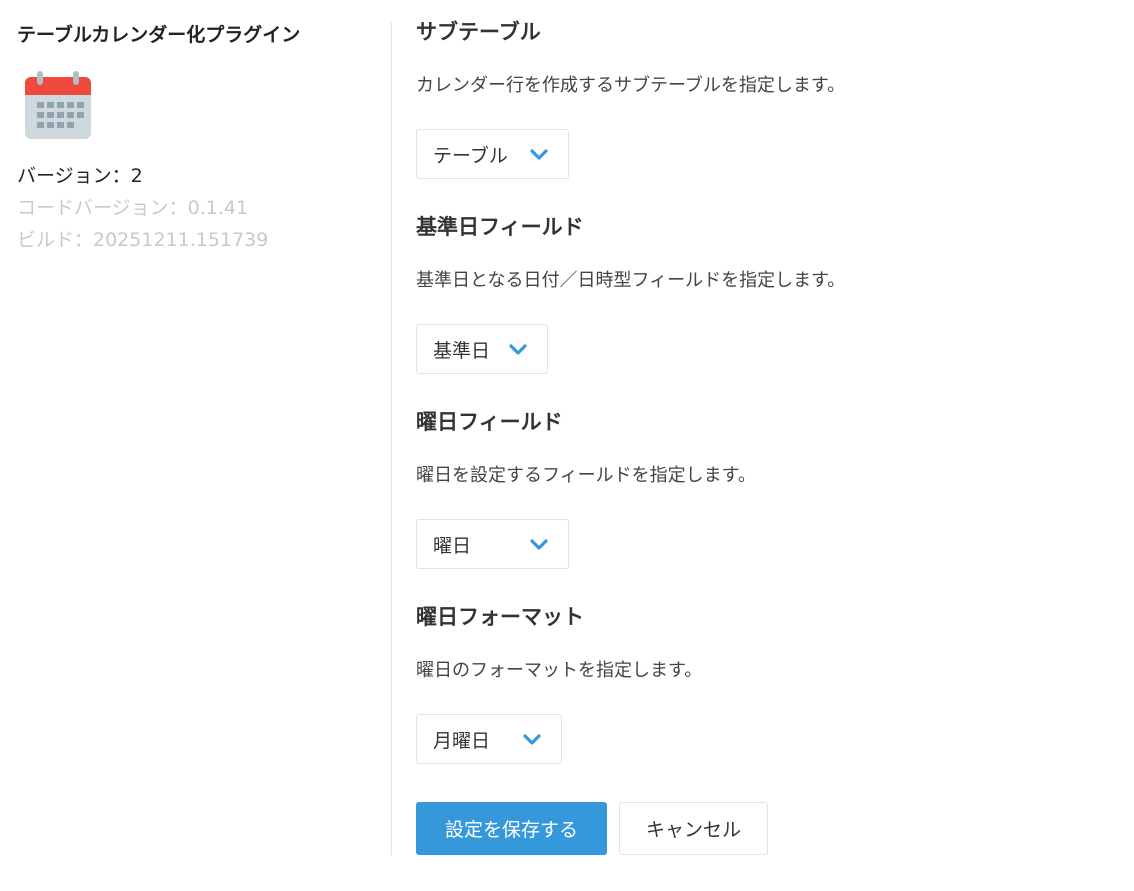 This screenshot has height=891, width=1134. I want to click on base-date-select-value: 基準日, so click(462, 350).